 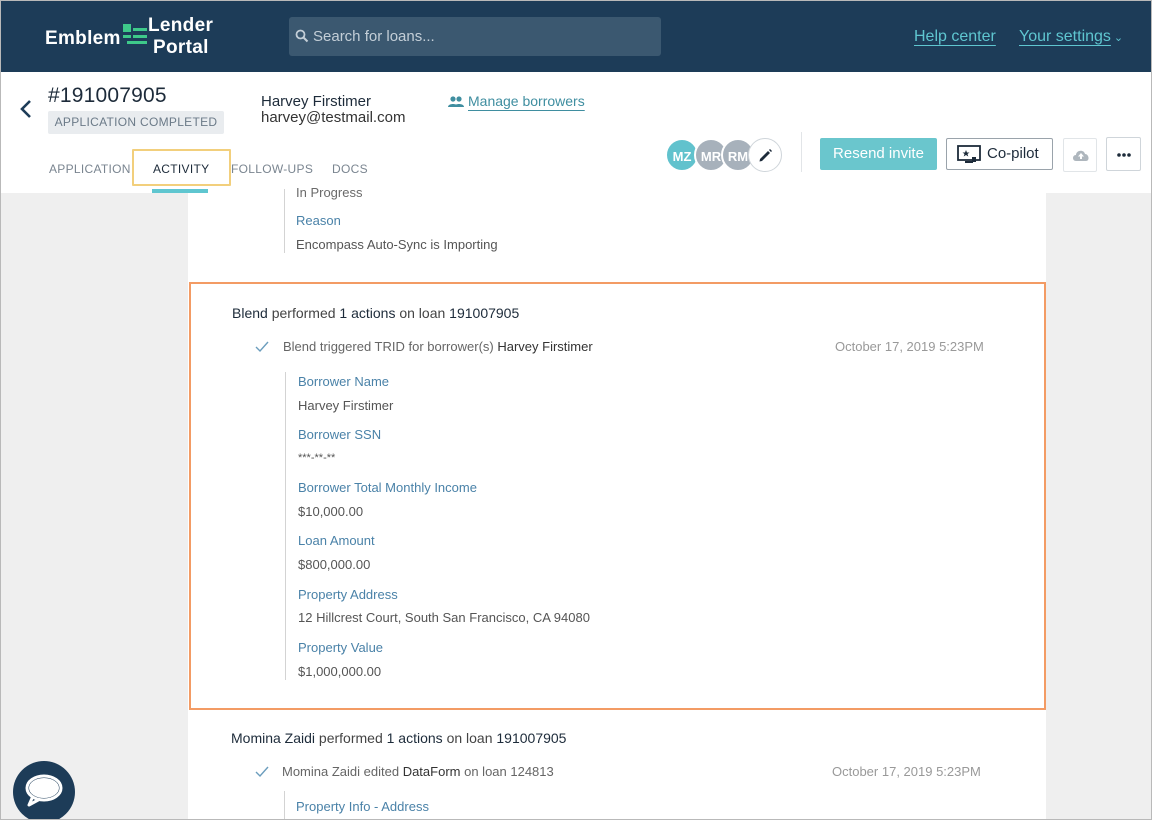 I want to click on pencil-icon, so click(x=765, y=155).